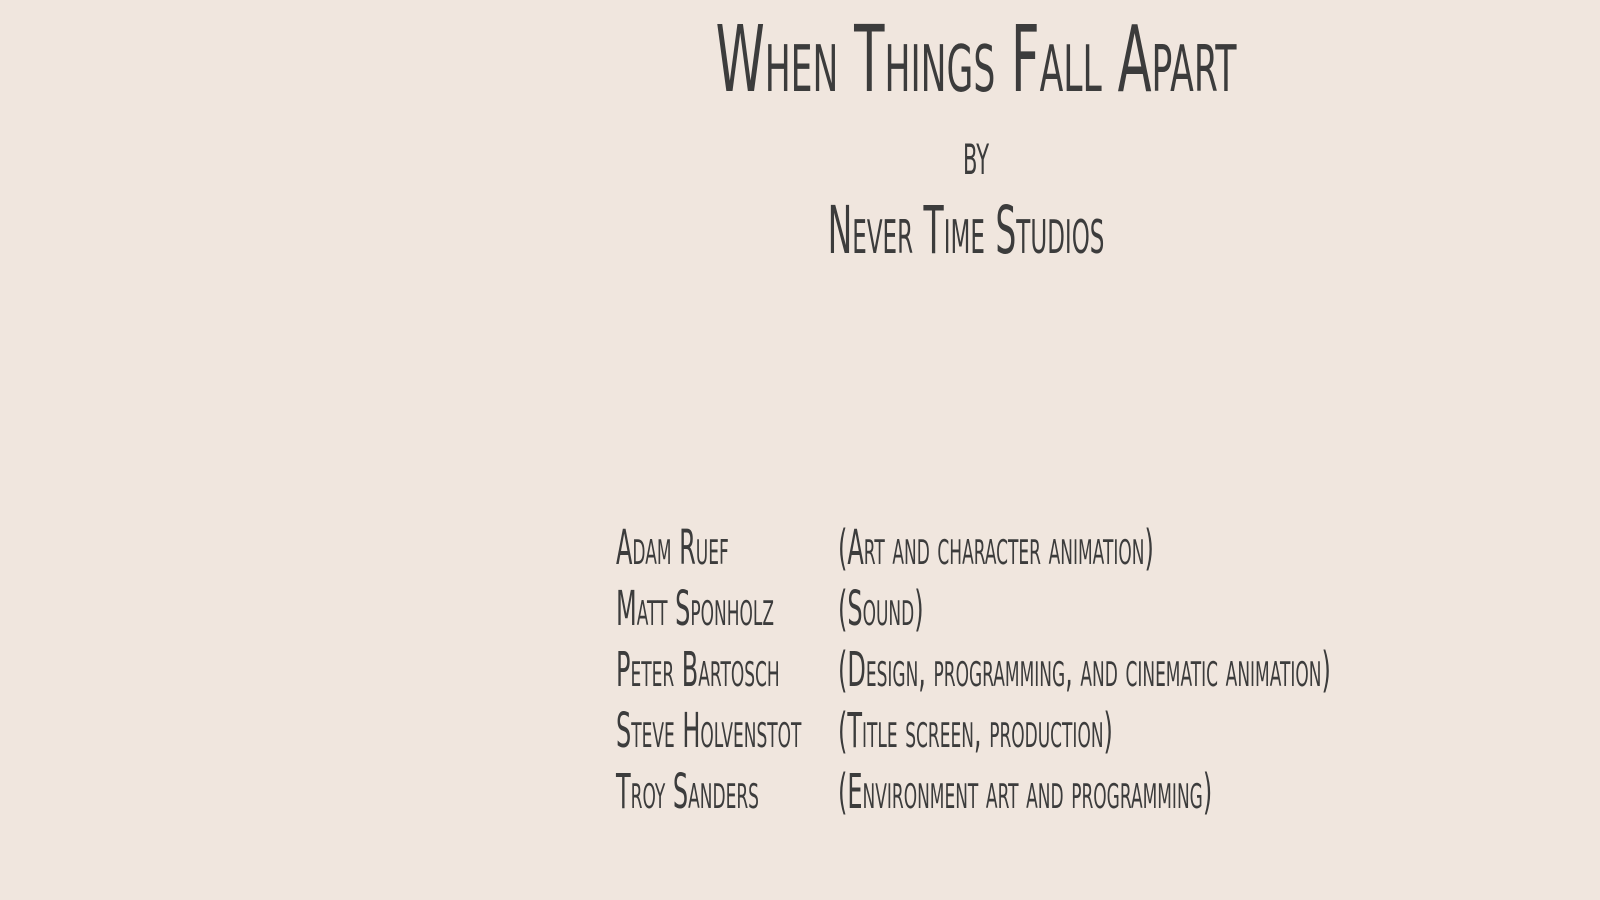  Describe the element at coordinates (975, 731) in the screenshot. I see `credit-role: (Title screen, production)` at that location.